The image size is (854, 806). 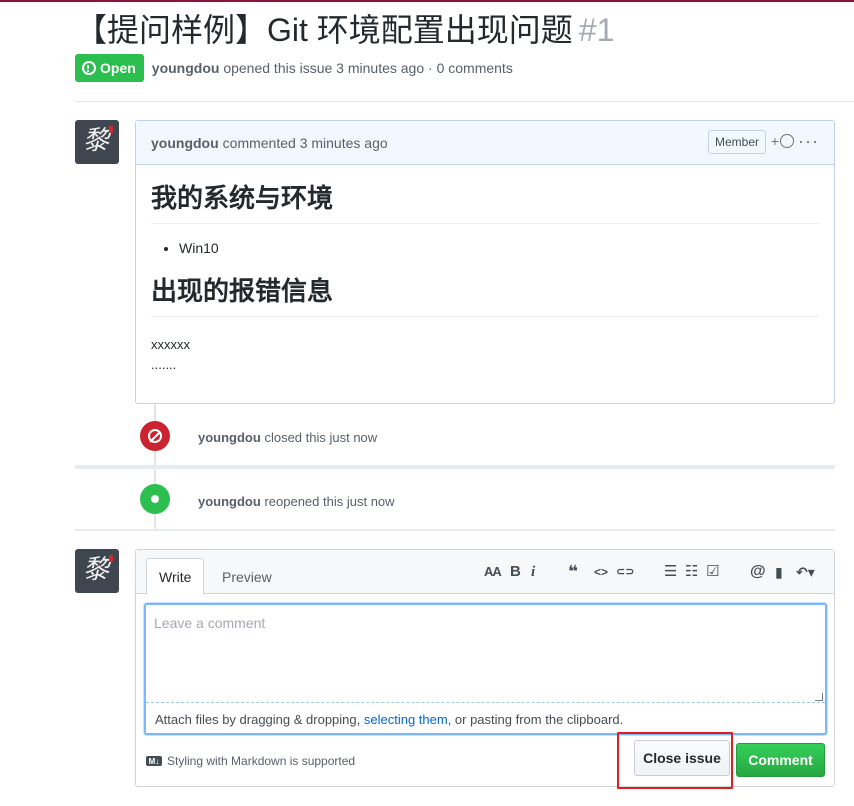 I want to click on comment-author: youngdou, so click(x=185, y=143).